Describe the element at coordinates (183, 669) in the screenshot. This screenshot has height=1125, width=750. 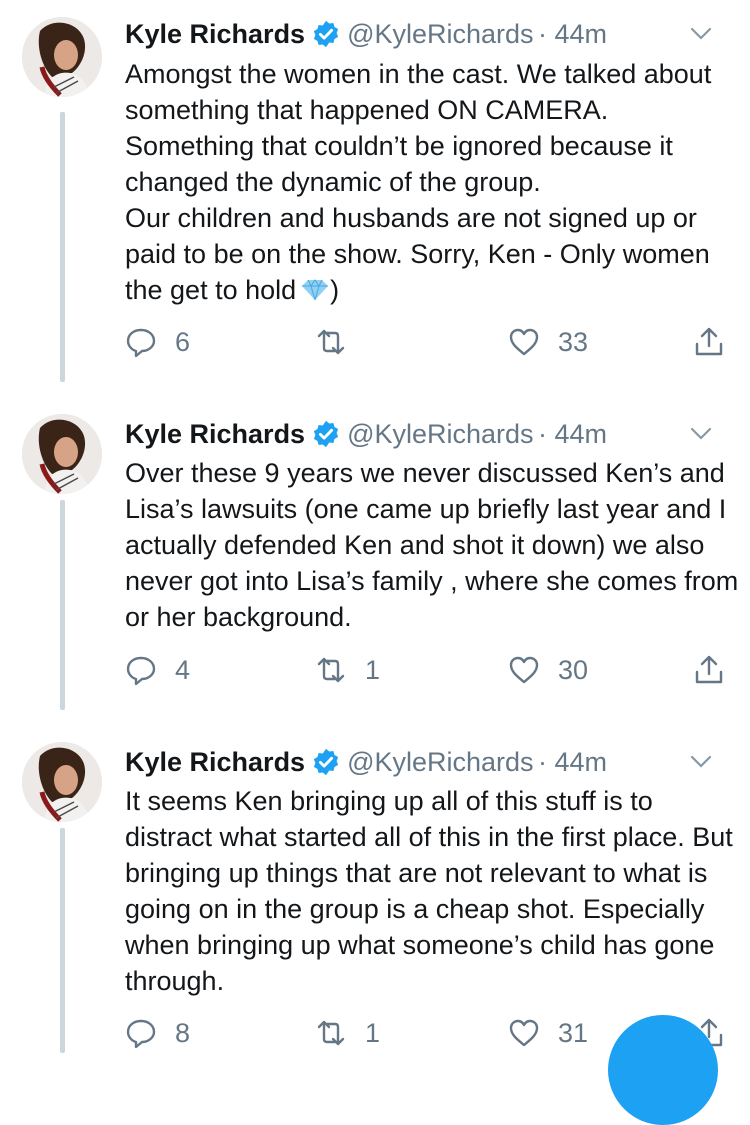
I see `reply-count: 4` at that location.